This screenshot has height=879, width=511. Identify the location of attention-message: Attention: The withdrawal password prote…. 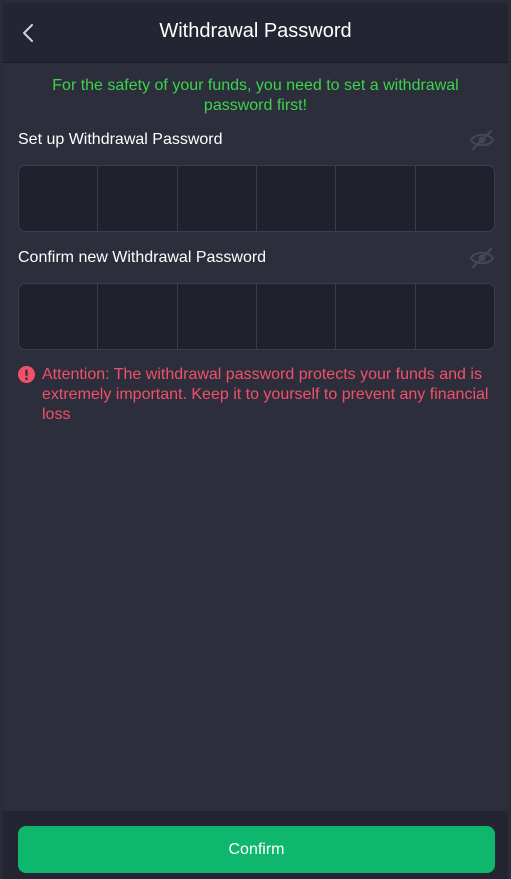
(258, 395).